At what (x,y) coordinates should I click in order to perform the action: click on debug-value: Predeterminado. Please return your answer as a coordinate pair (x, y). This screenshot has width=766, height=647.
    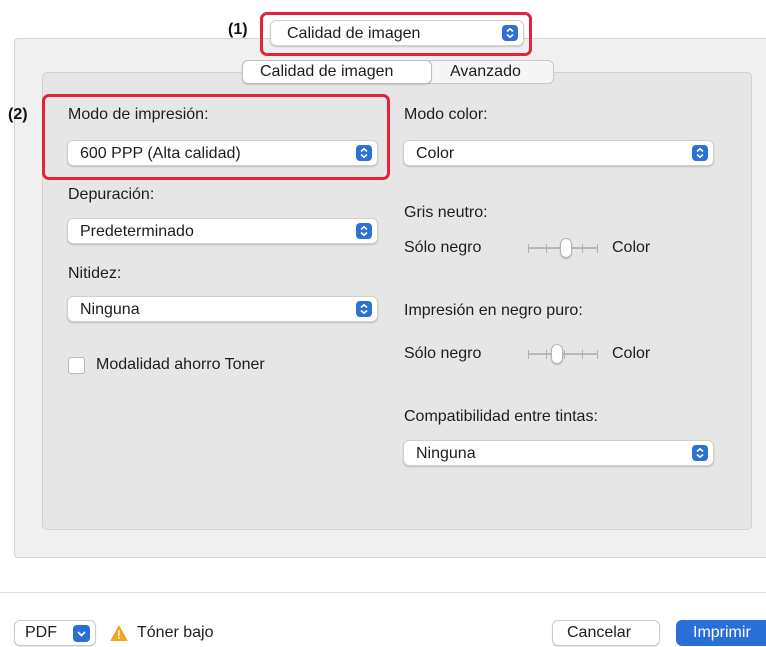
    Looking at the image, I should click on (137, 231).